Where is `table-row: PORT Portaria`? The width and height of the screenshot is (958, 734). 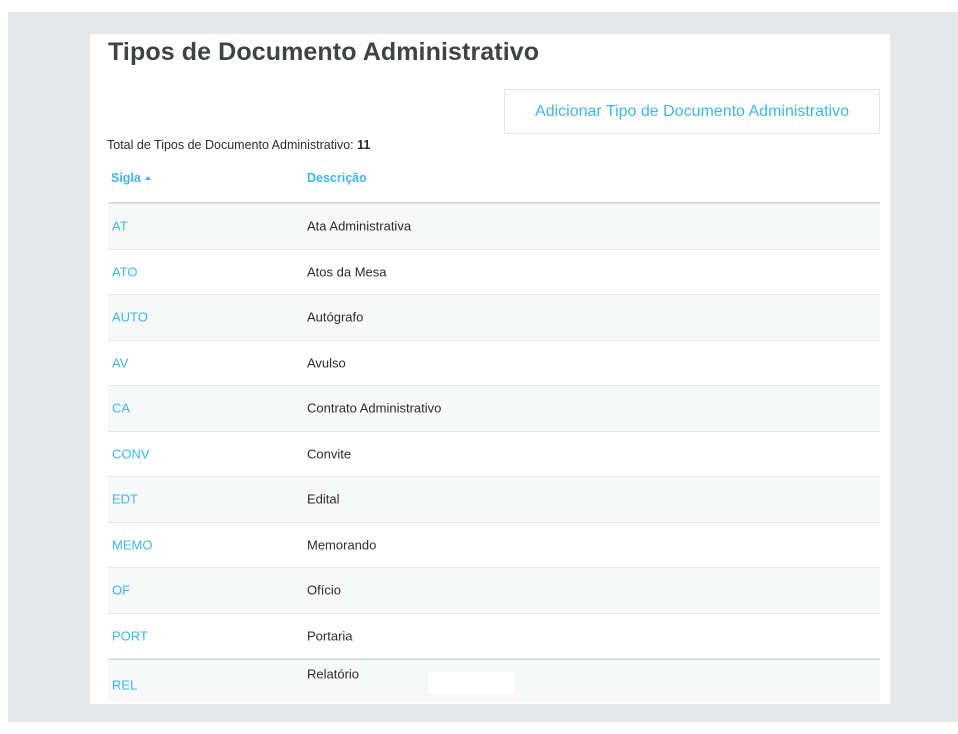
table-row: PORT Portaria is located at coordinates (494, 636).